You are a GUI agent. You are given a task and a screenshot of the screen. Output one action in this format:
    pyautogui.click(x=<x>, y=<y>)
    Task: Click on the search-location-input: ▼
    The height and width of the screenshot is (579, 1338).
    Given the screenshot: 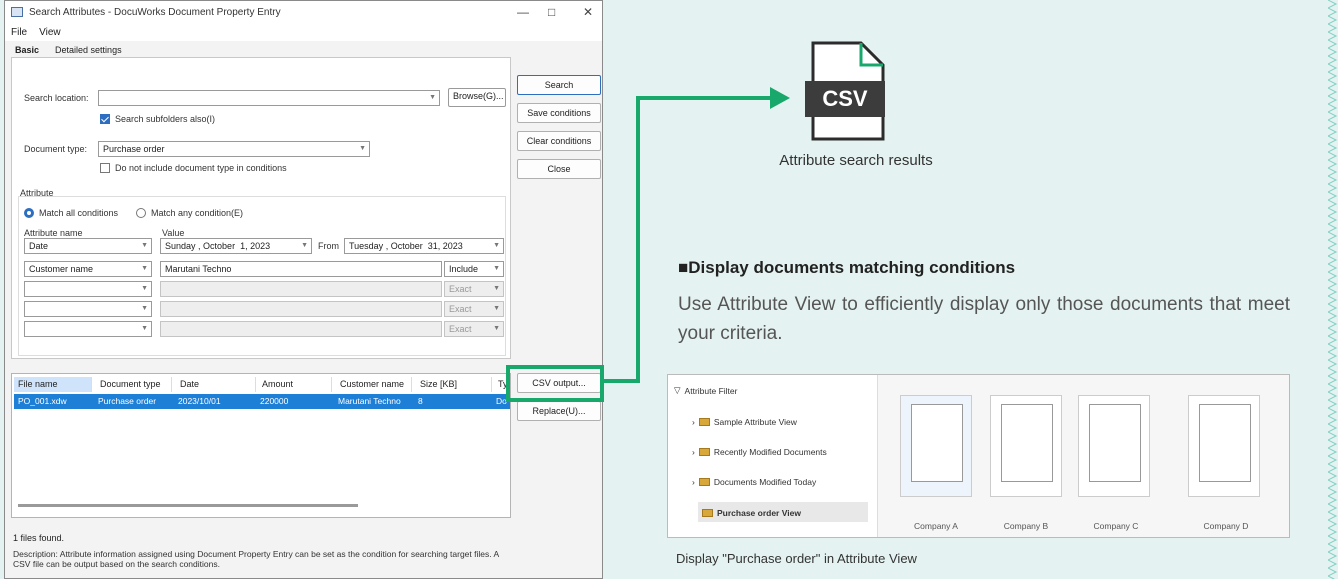 What is the action you would take?
    pyautogui.click(x=269, y=98)
    